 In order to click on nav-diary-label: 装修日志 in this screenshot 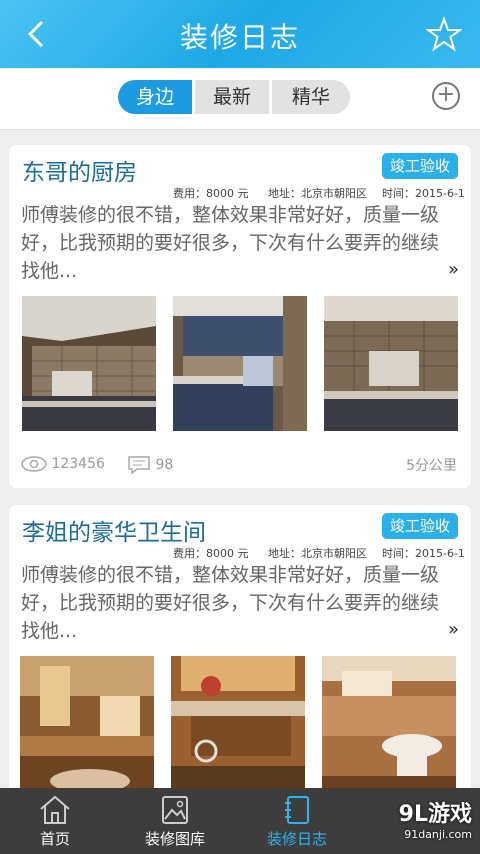, I will do `click(296, 839)`.